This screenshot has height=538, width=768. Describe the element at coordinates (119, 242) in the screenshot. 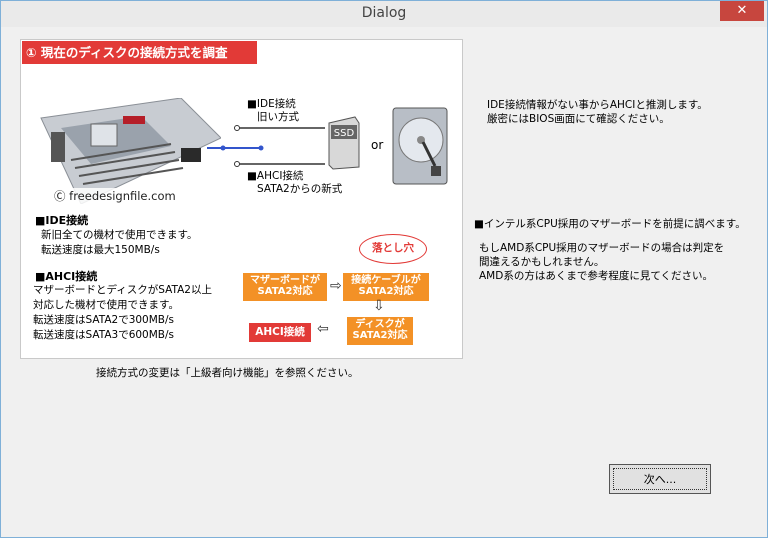

I see `ide-section-text: 新旧全ての機材で使用できます。 転送速度は最大150MB/s` at that location.